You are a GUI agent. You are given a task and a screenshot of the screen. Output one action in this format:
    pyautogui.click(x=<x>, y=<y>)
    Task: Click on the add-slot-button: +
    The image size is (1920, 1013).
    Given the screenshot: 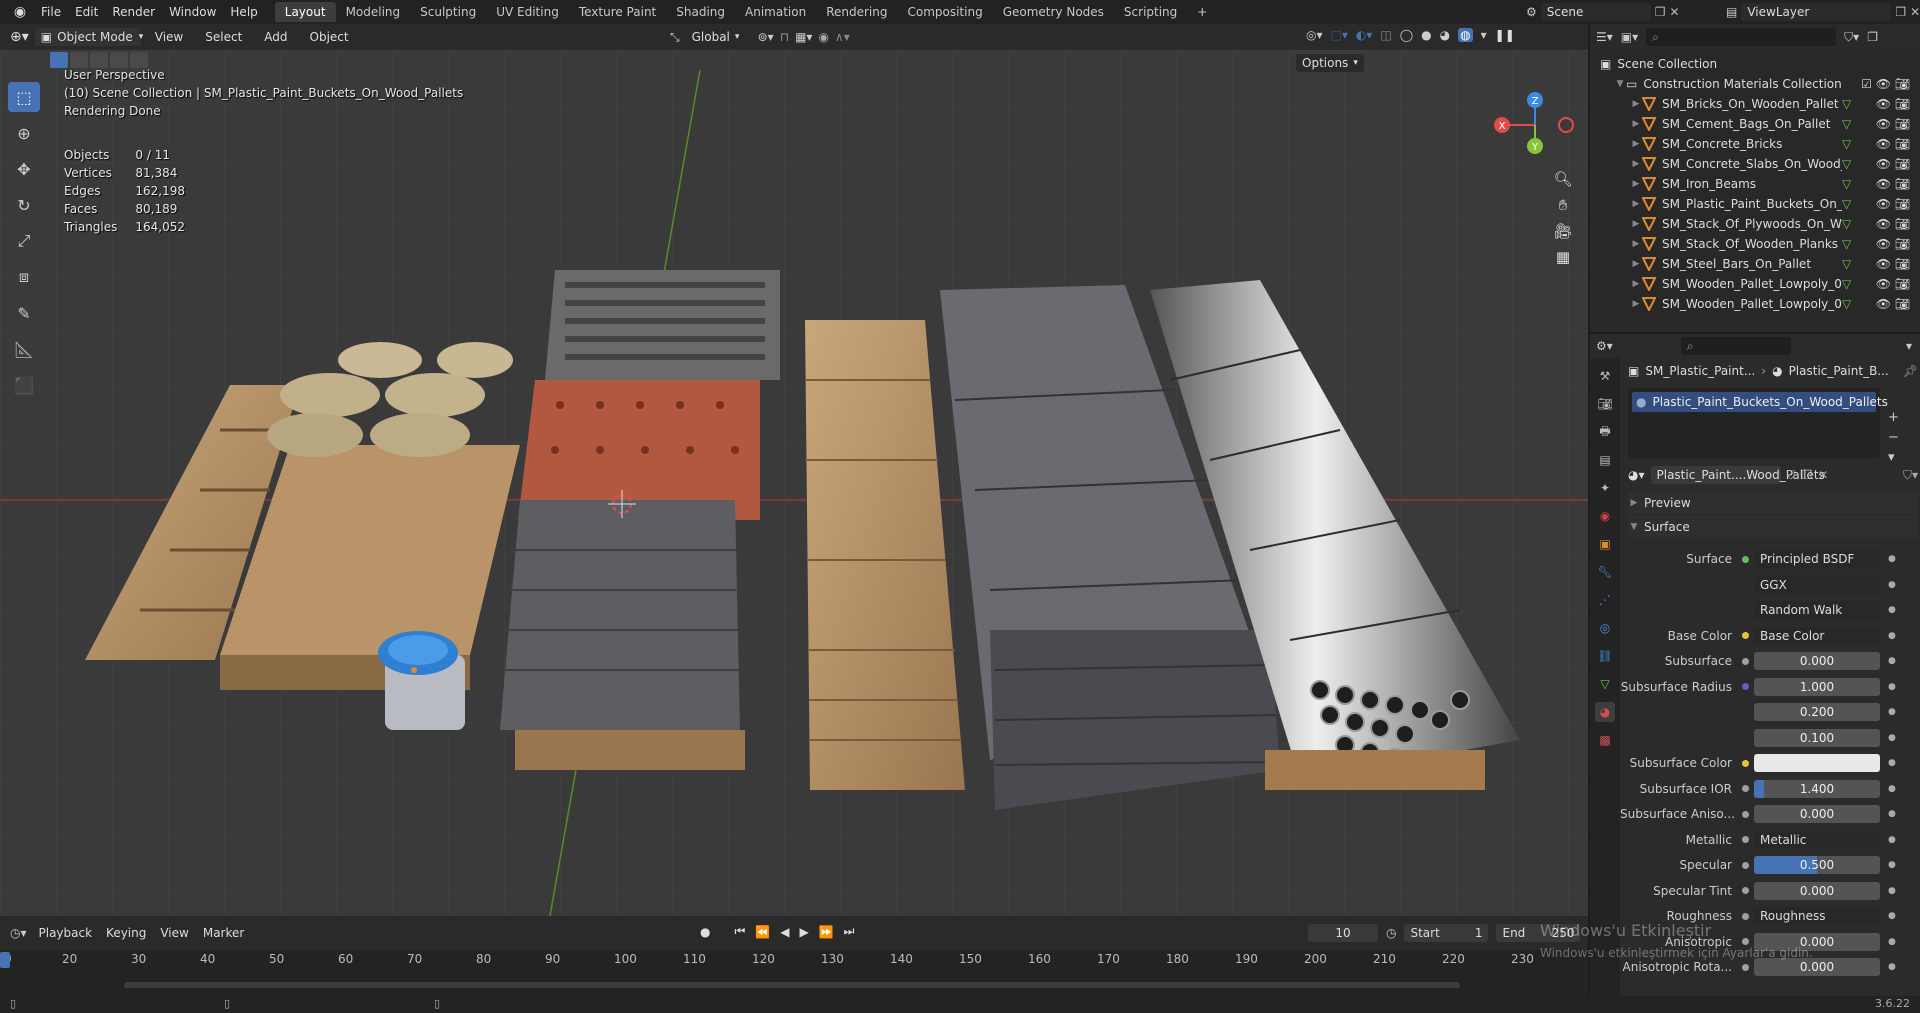 What is the action you would take?
    pyautogui.click(x=1893, y=418)
    